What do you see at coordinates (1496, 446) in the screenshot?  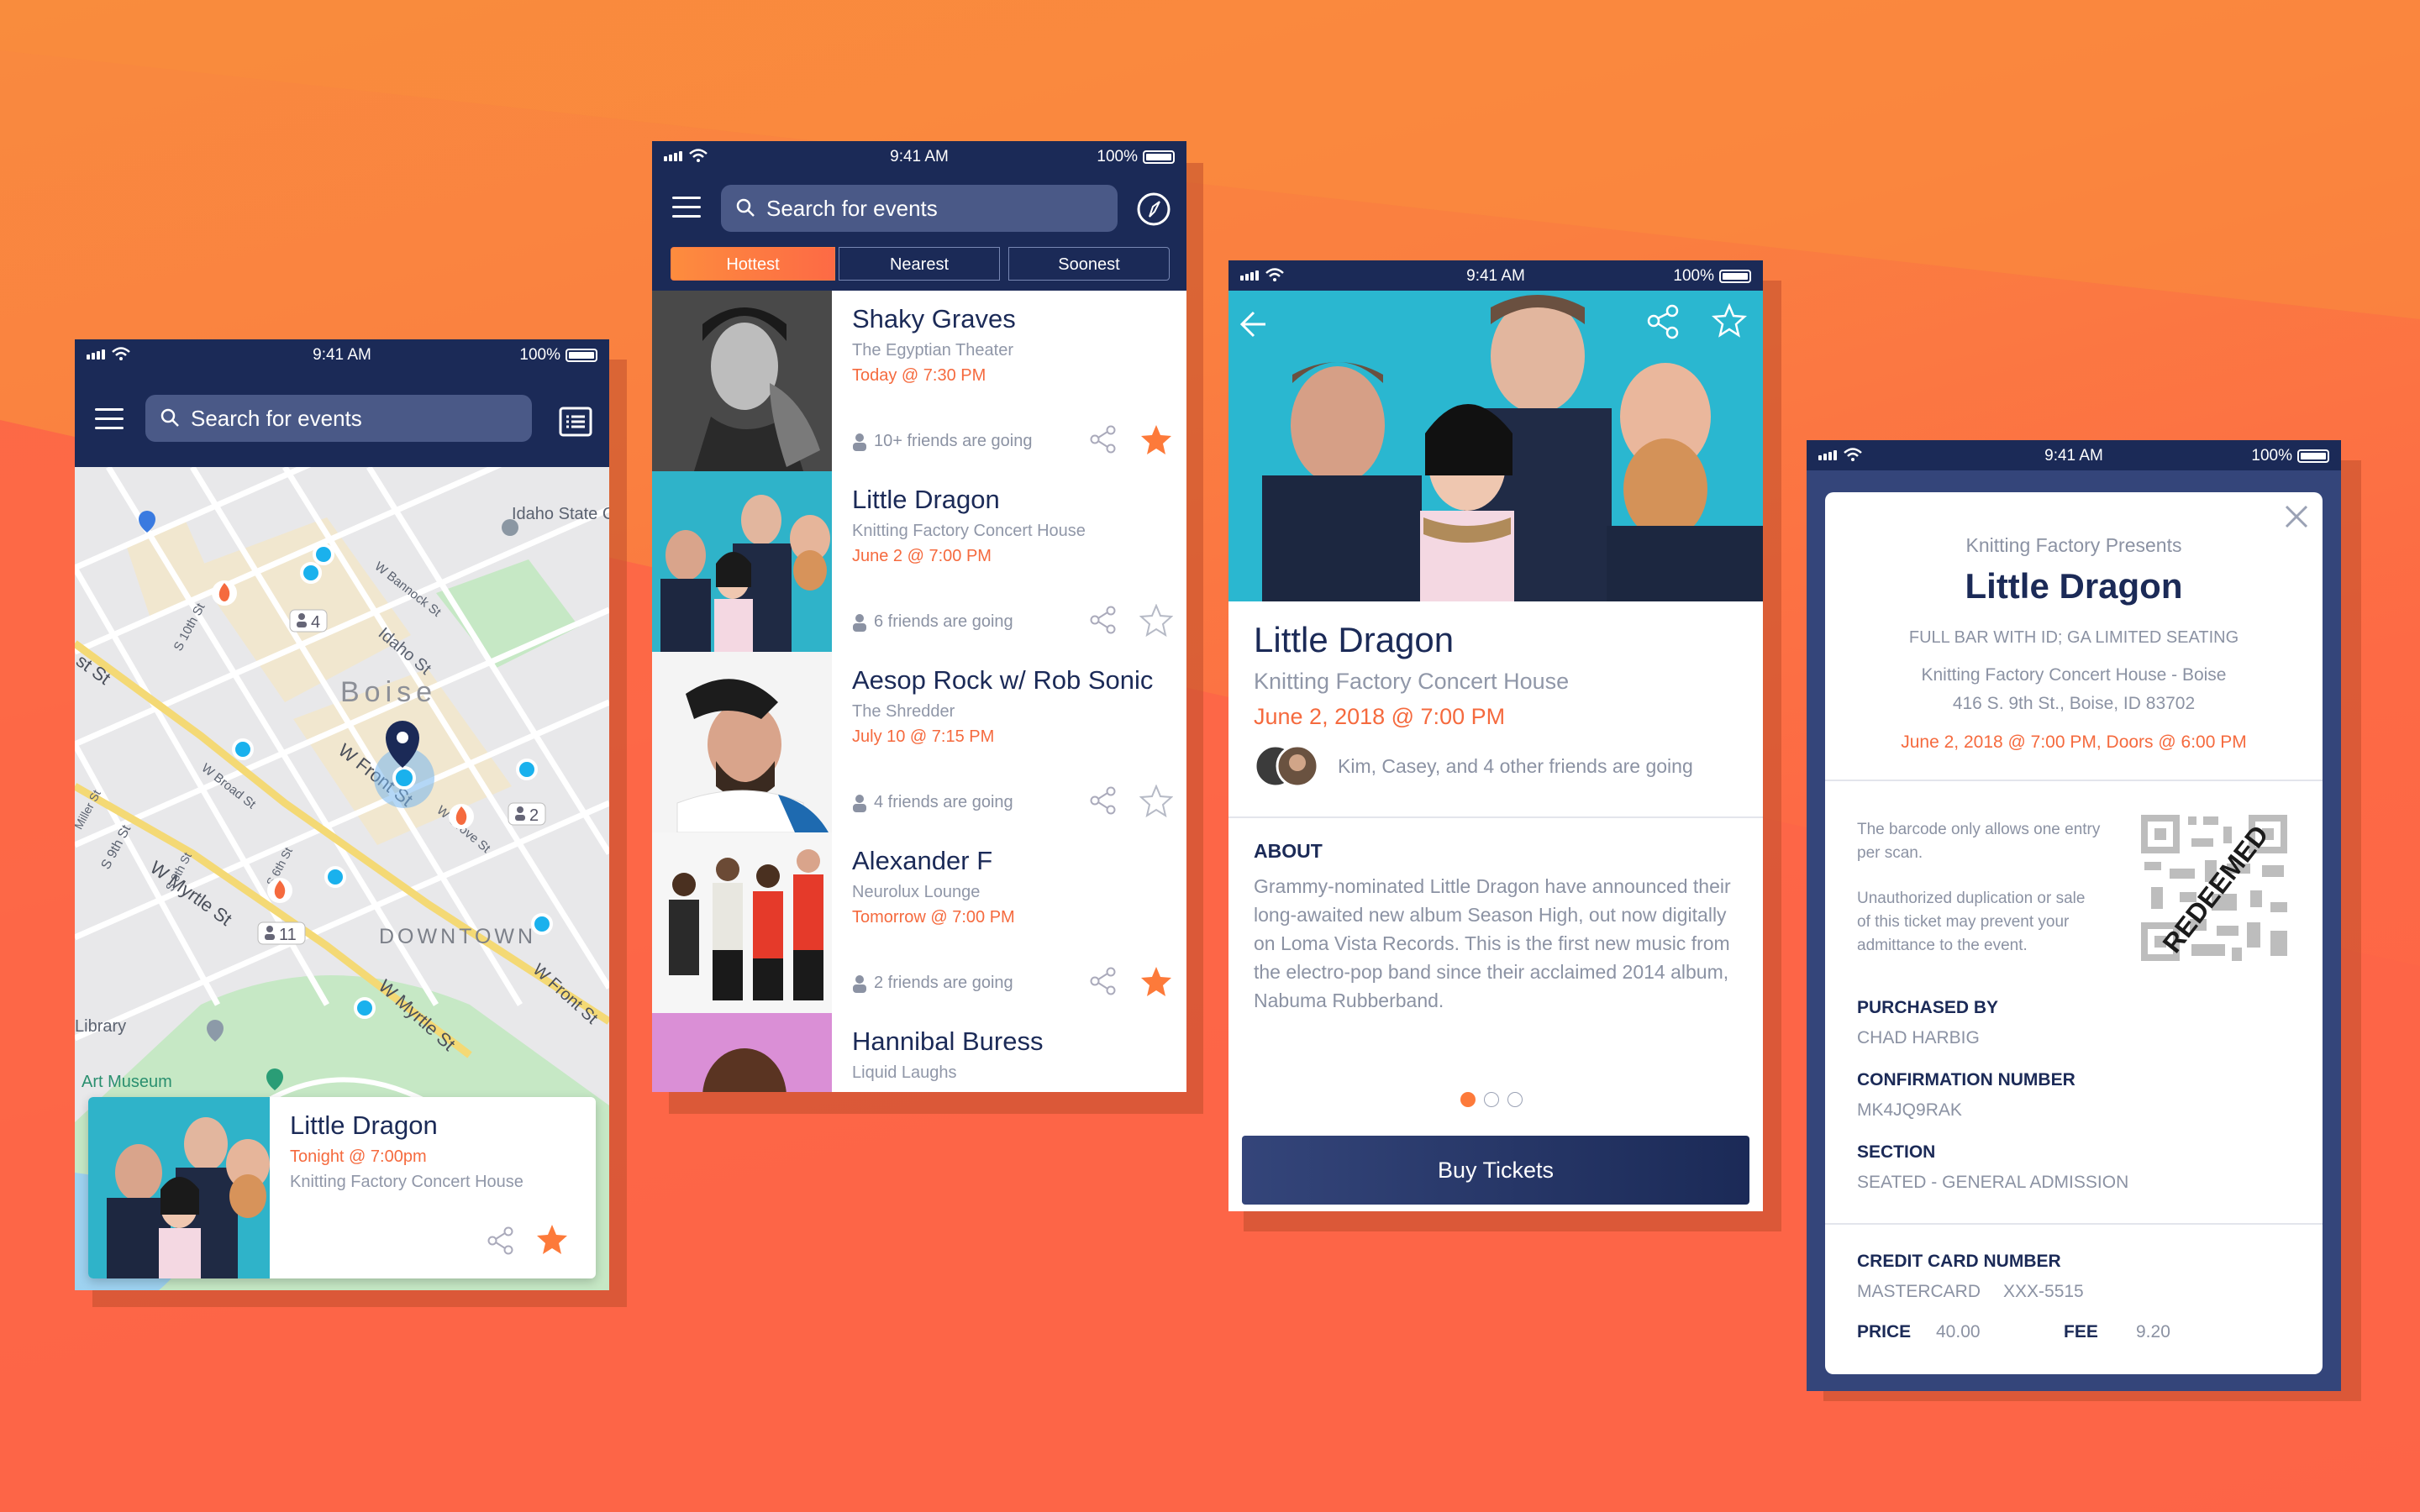 I see `hero-photo` at bounding box center [1496, 446].